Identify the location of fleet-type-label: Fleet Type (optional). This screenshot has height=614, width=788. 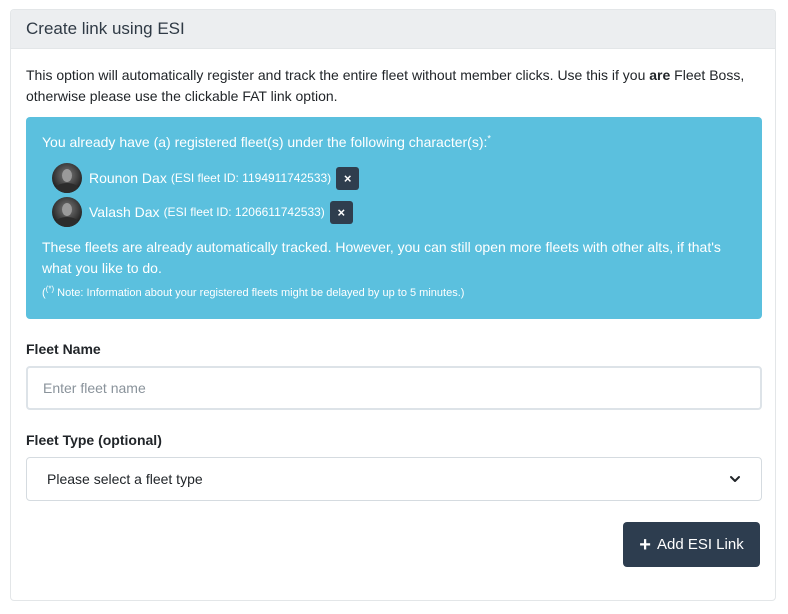
(94, 440).